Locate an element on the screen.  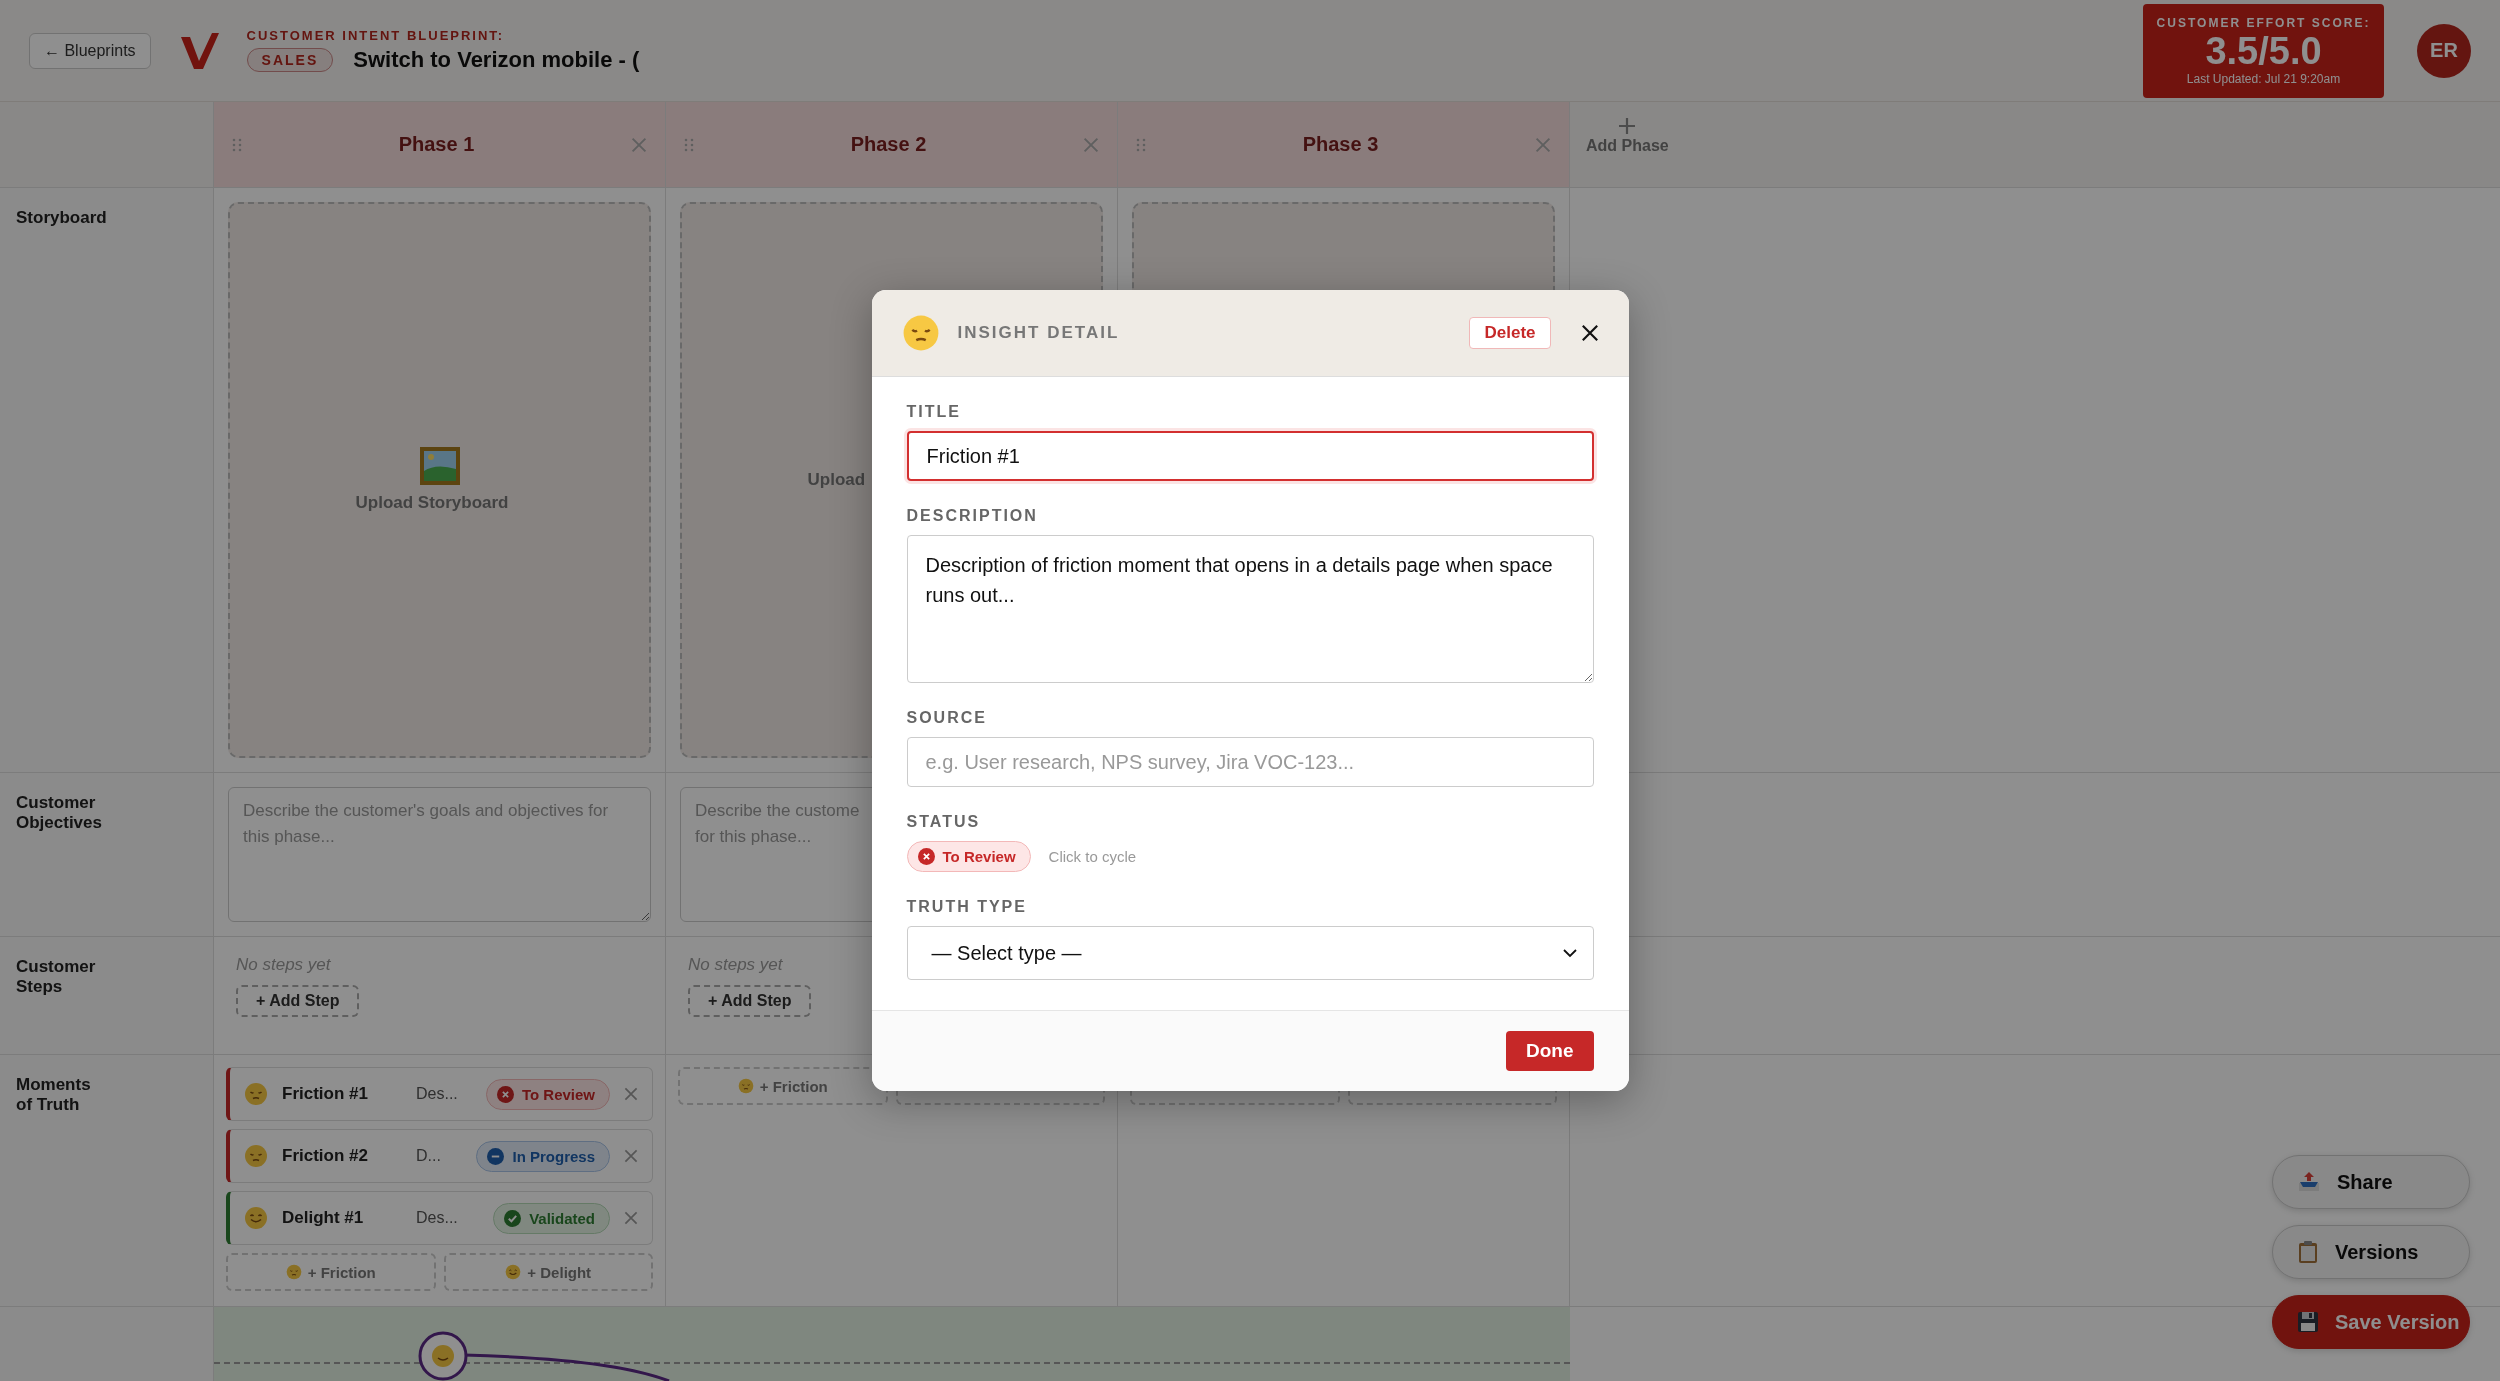
dialog-title: INSIGHT DETAIL is located at coordinates (1039, 333).